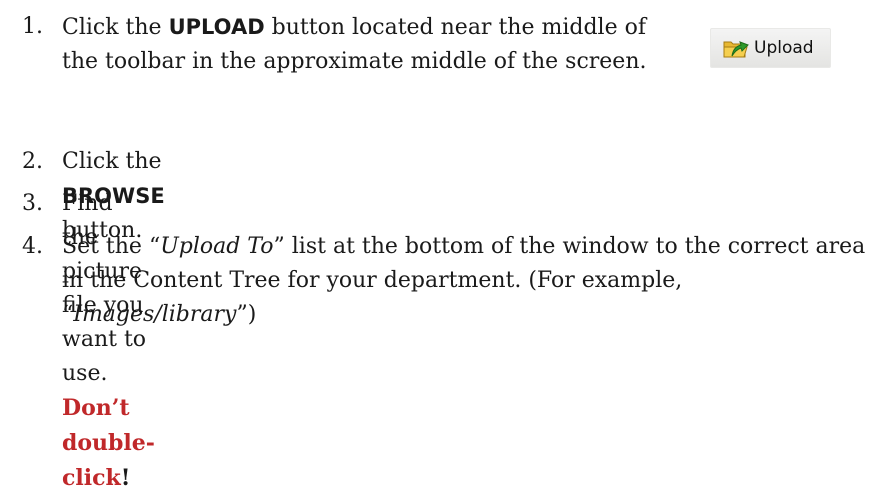  I want to click on step-text-part: Set the “, so click(111, 246).